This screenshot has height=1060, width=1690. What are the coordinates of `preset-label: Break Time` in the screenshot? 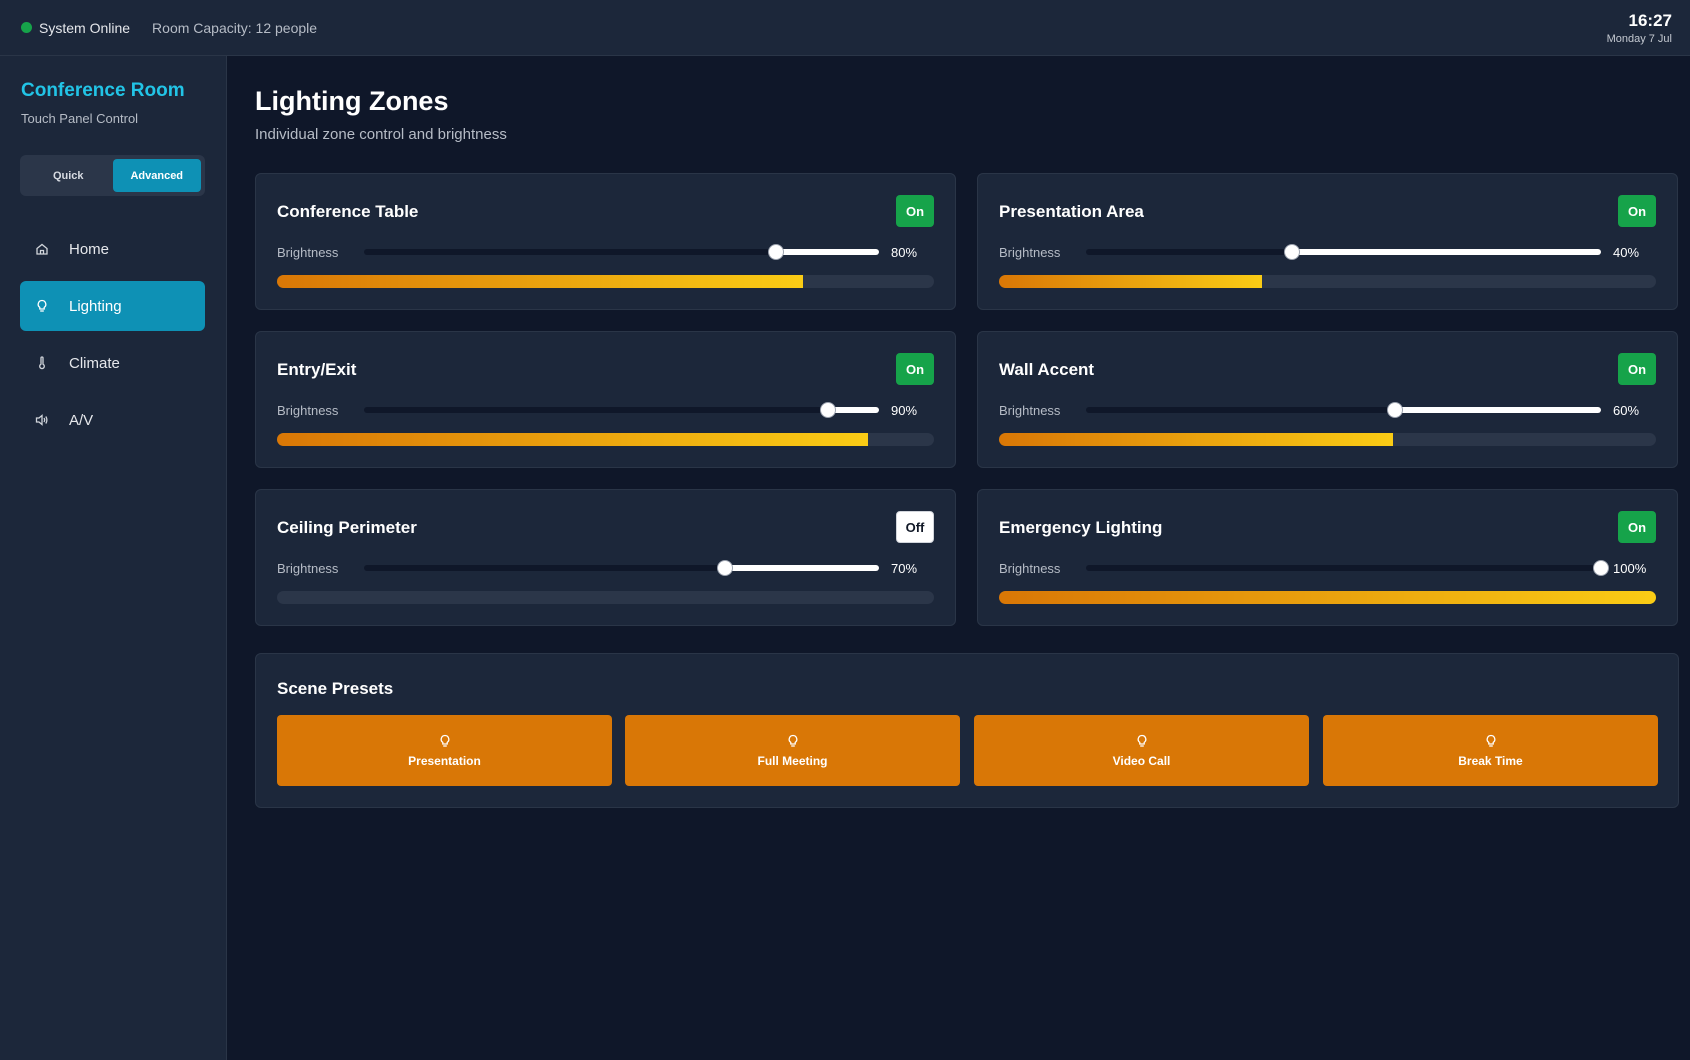 It's located at (1490, 760).